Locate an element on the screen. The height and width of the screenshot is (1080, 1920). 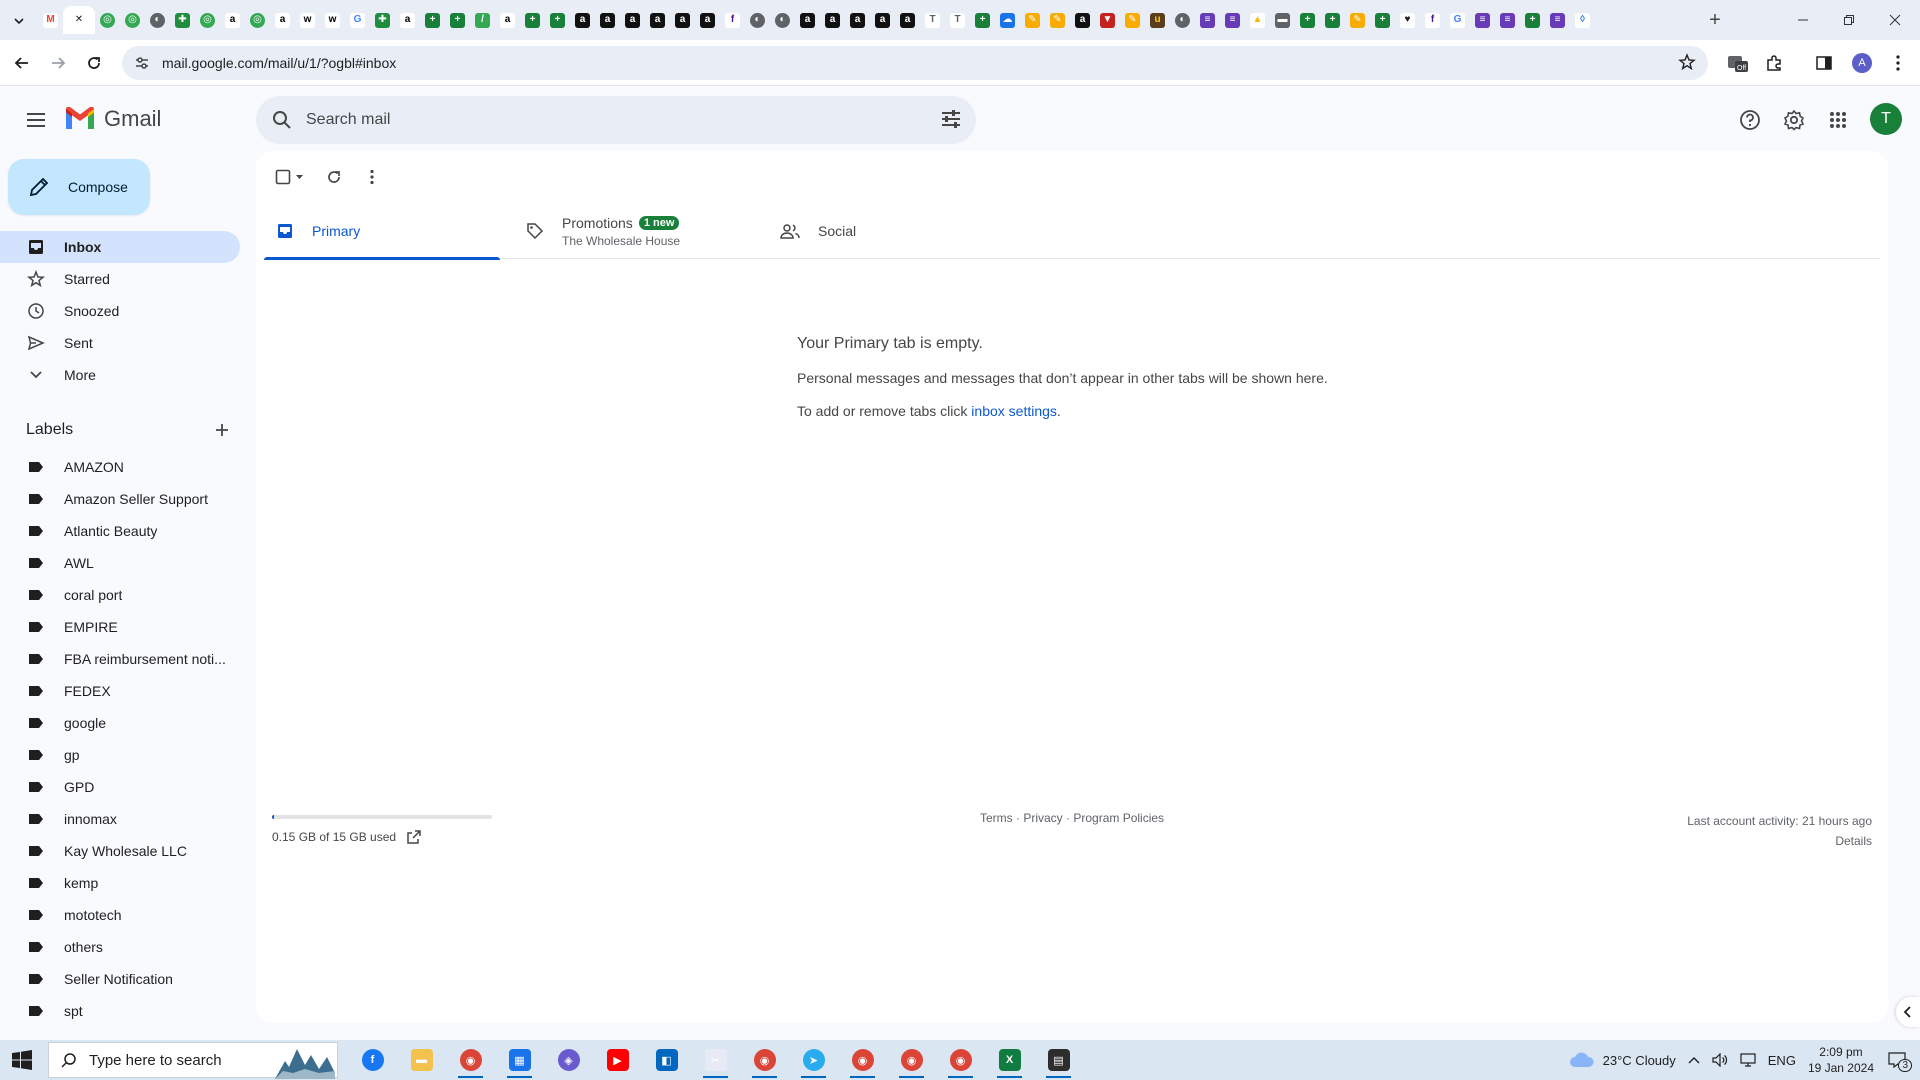
terms-link: Terms is located at coordinates (996, 818).